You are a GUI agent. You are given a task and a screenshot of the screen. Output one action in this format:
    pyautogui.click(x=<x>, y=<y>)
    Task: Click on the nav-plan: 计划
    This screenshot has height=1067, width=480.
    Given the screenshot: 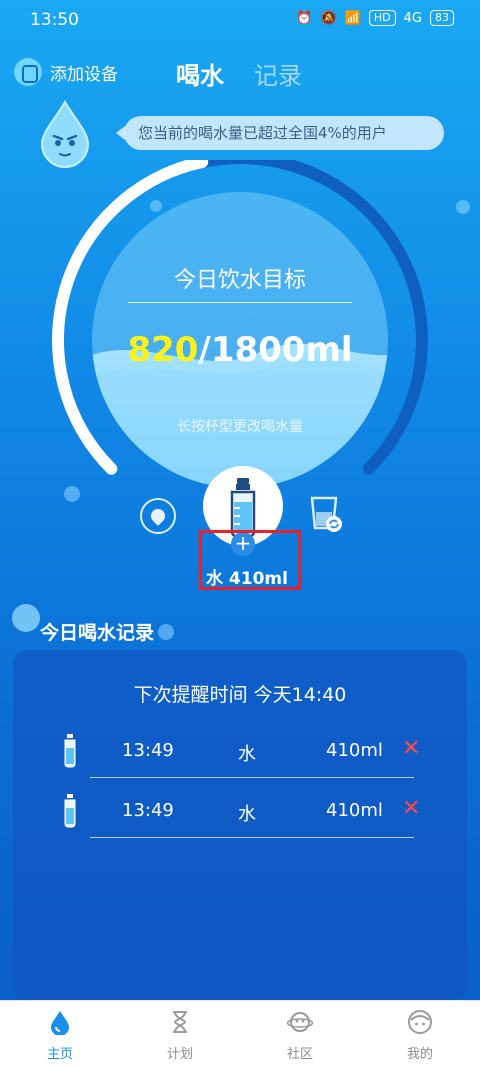 What is the action you would take?
    pyautogui.click(x=180, y=1034)
    